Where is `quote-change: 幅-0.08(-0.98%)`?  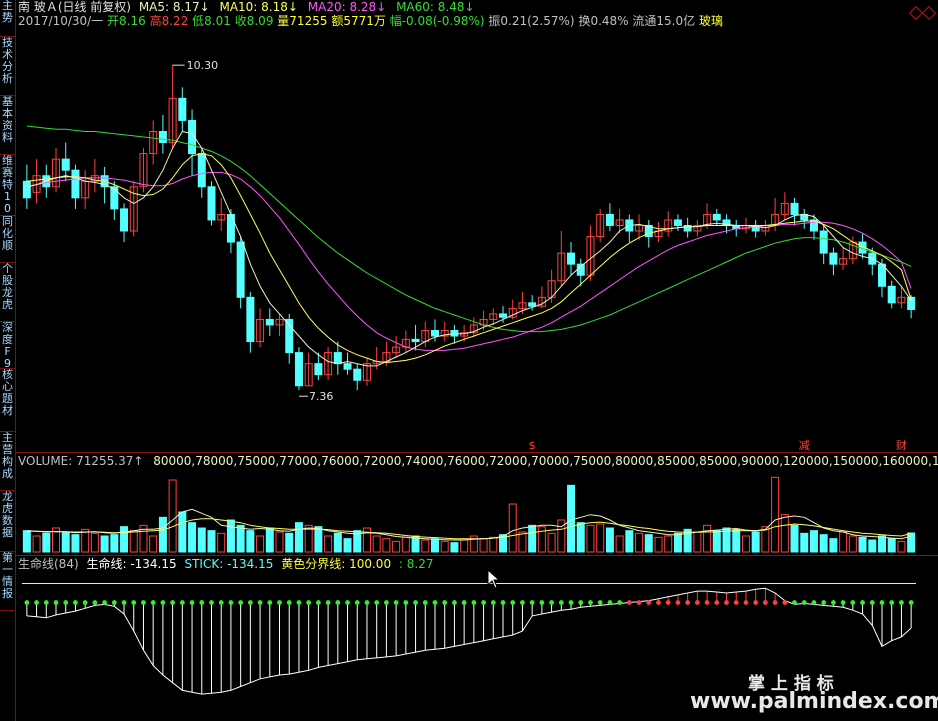 quote-change: 幅-0.08(-0.98%) is located at coordinates (437, 21).